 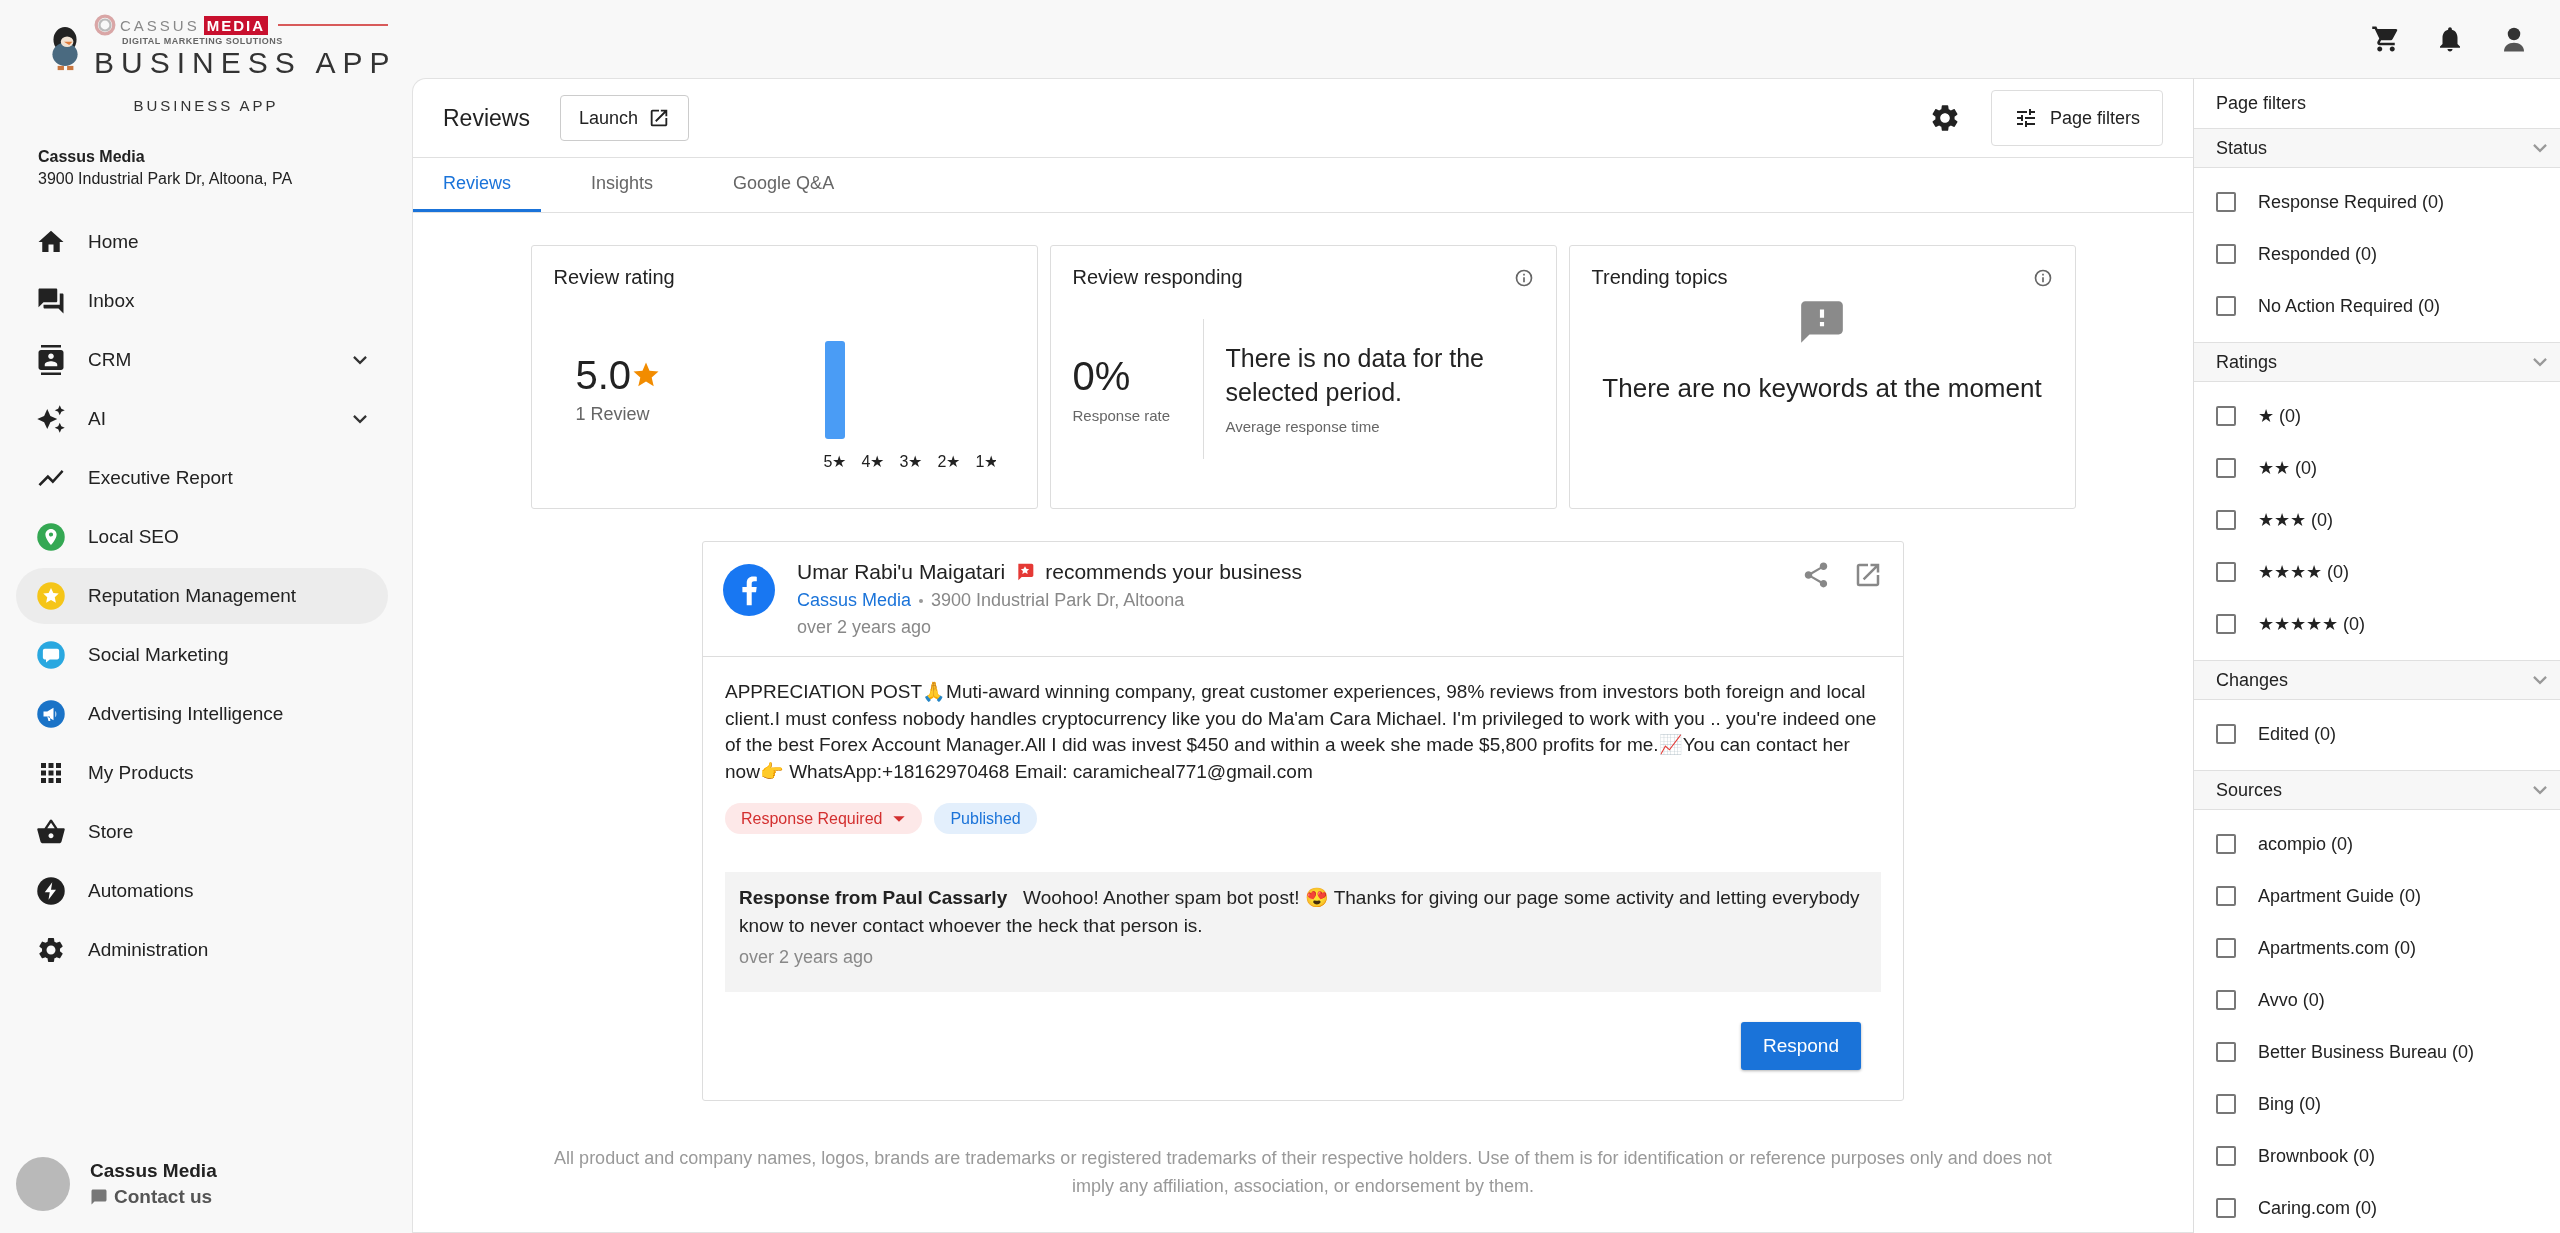 What do you see at coordinates (202, 714) in the screenshot?
I see `nav-item: Advertising Intelligence` at bounding box center [202, 714].